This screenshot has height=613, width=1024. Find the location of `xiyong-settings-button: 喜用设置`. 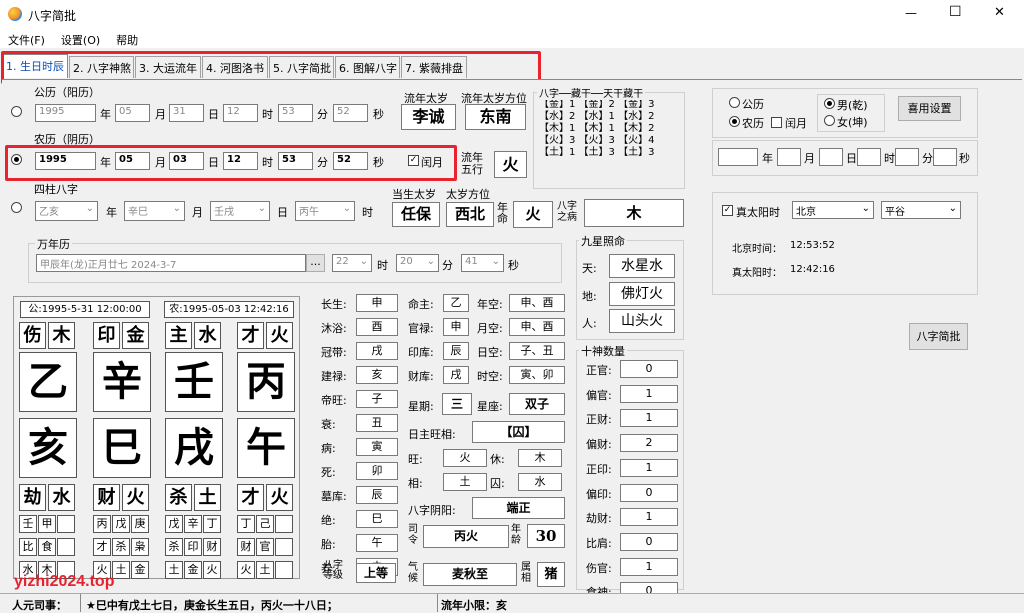

xiyong-settings-button: 喜用设置 is located at coordinates (929, 108).